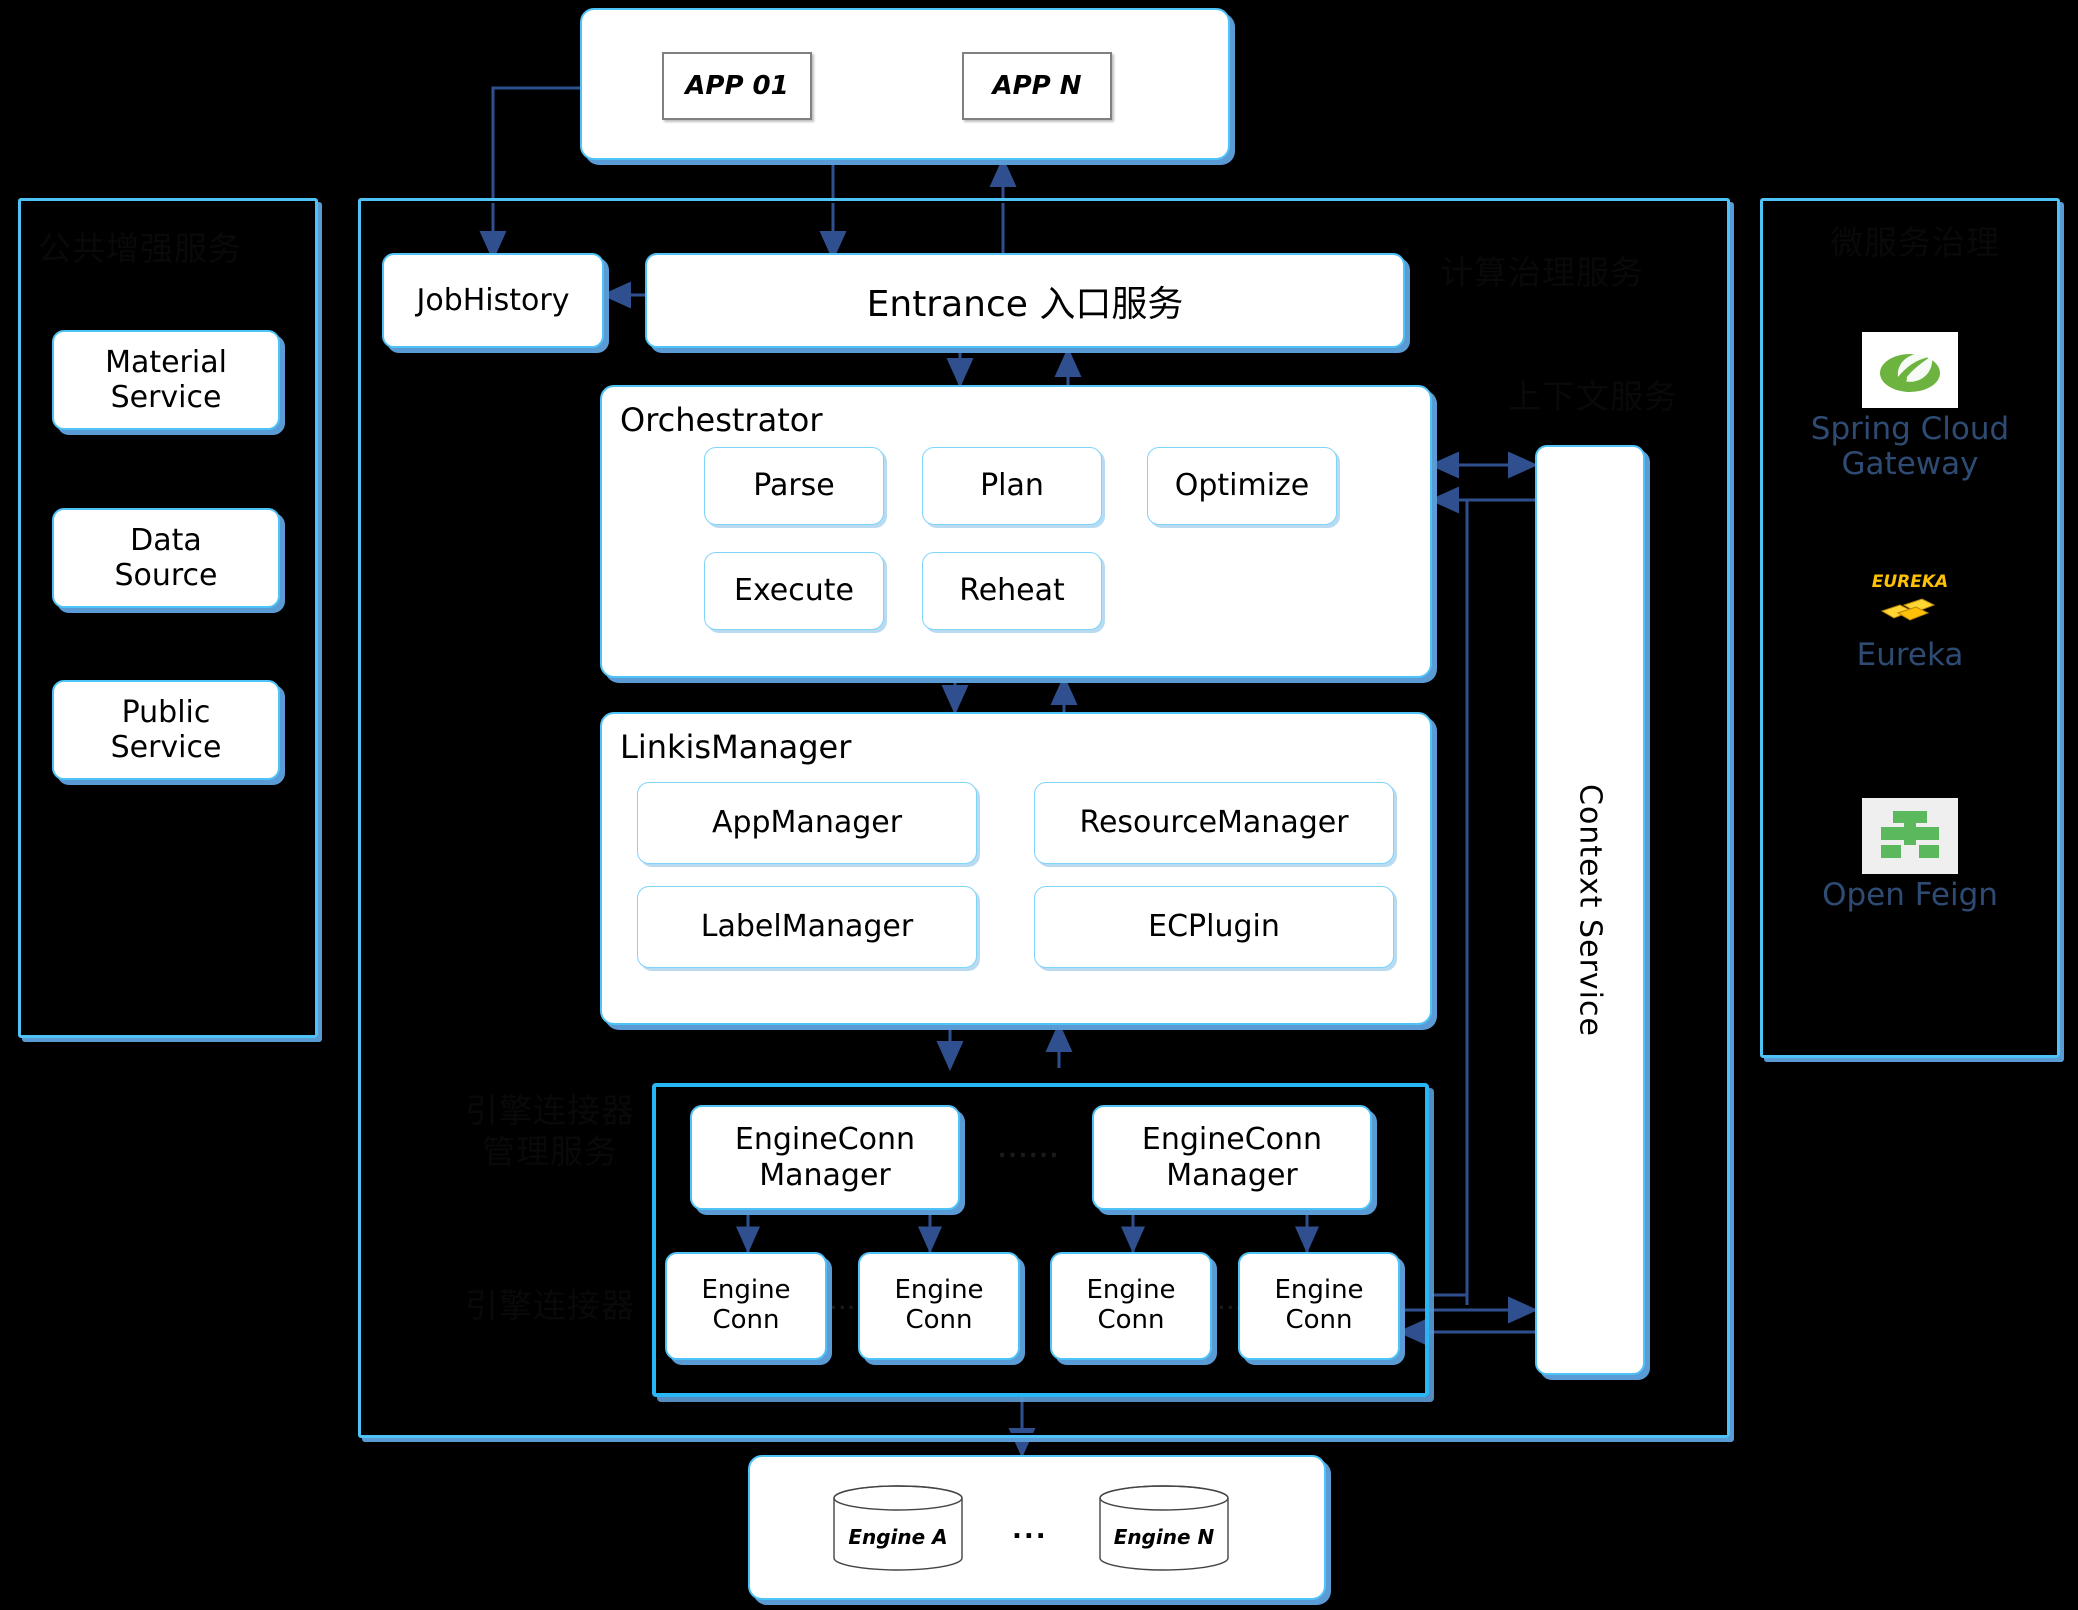  I want to click on orchestrator-stage-optimize: Optimize, so click(1242, 486).